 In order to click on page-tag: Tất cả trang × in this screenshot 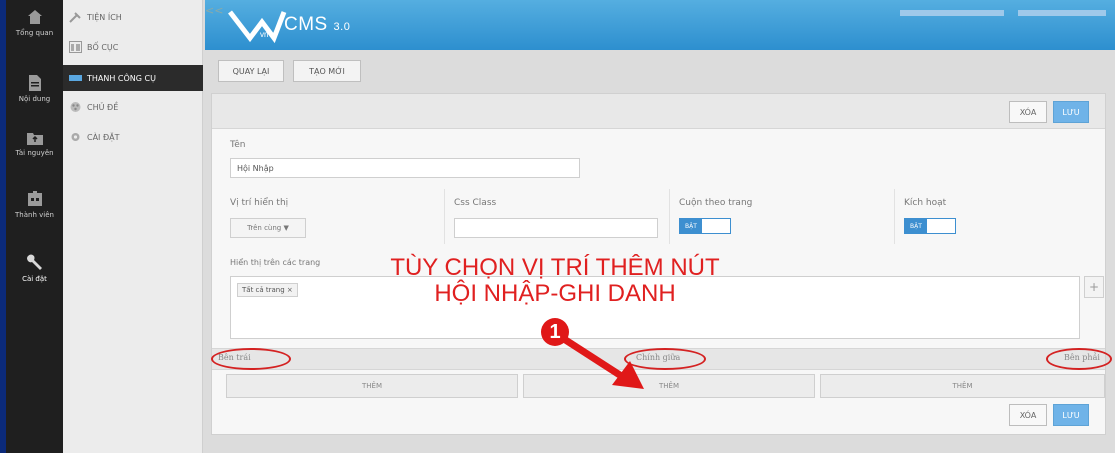, I will do `click(267, 290)`.